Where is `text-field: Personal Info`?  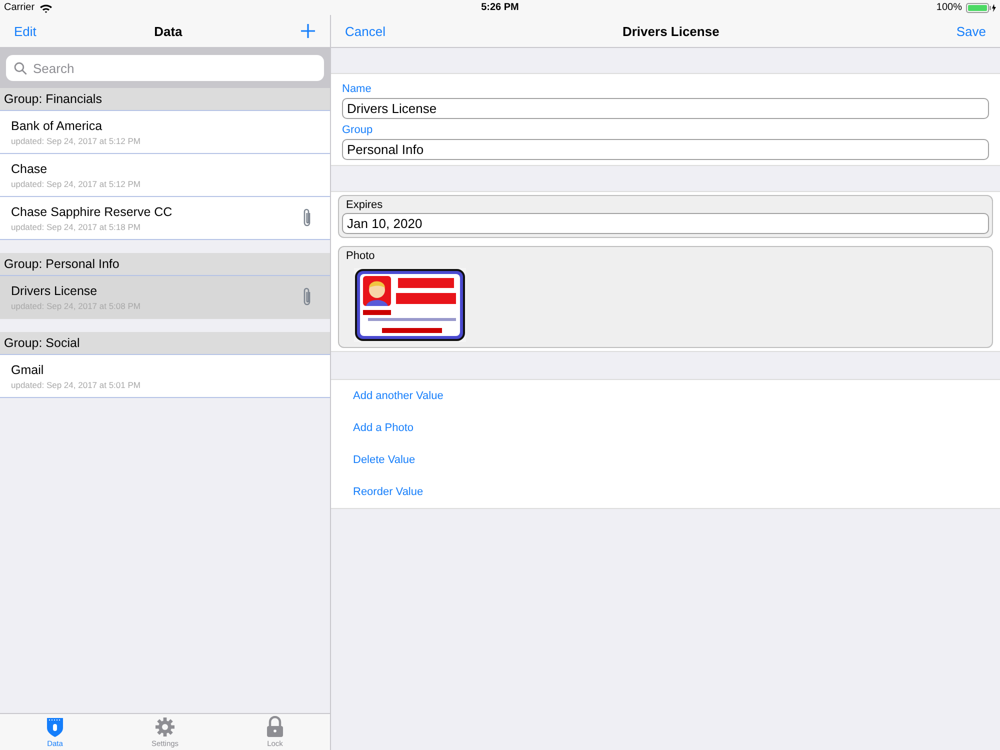
text-field: Personal Info is located at coordinates (665, 149).